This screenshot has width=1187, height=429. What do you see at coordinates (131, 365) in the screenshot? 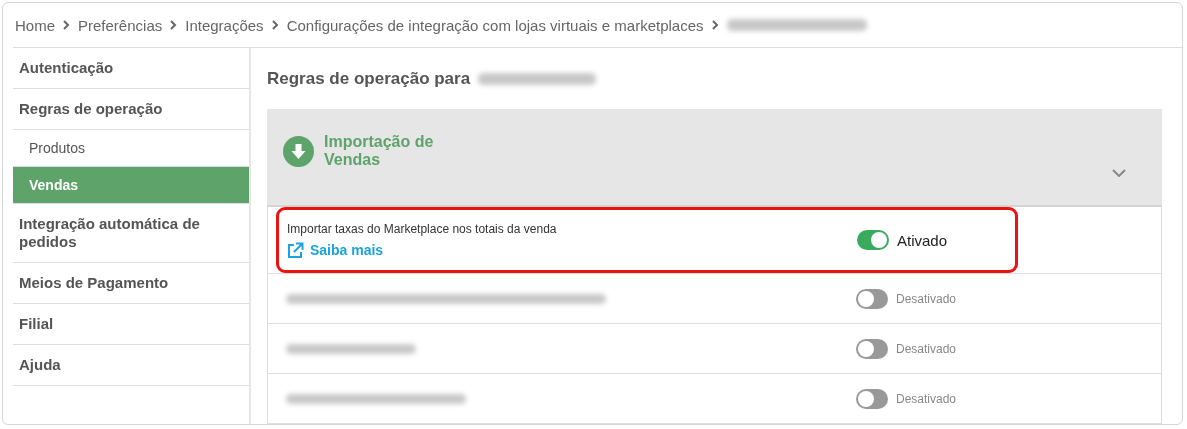
I see `sidebar-item: Ajuda` at bounding box center [131, 365].